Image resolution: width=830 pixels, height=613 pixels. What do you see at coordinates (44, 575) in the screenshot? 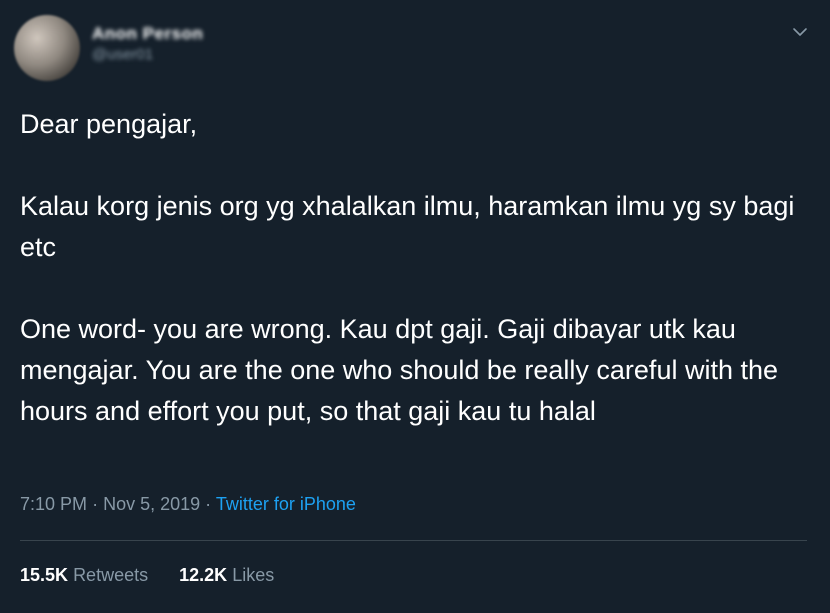
I see `retweets-count: 15.5K` at bounding box center [44, 575].